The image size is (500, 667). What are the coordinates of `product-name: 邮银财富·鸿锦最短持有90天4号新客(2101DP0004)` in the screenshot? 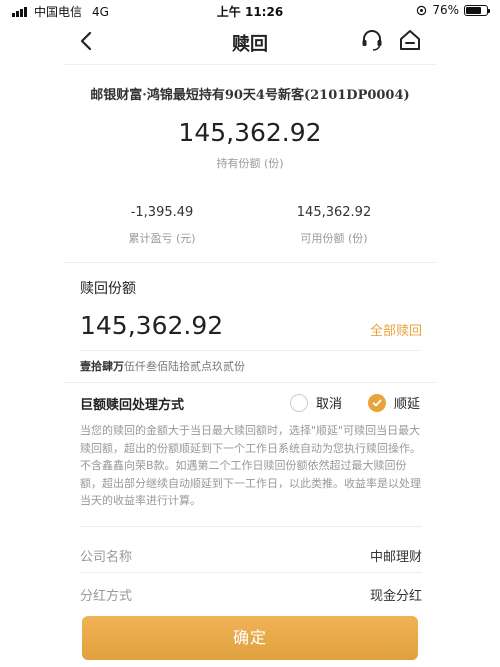 It's located at (250, 95).